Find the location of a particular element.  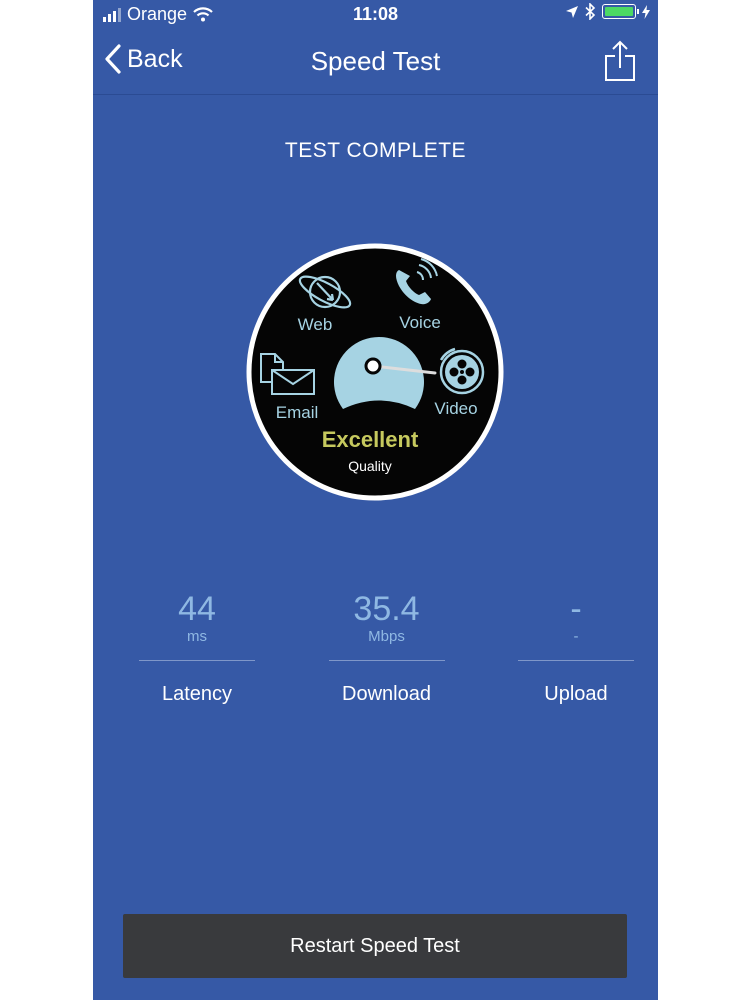

latency-value: 44 is located at coordinates (197, 609).